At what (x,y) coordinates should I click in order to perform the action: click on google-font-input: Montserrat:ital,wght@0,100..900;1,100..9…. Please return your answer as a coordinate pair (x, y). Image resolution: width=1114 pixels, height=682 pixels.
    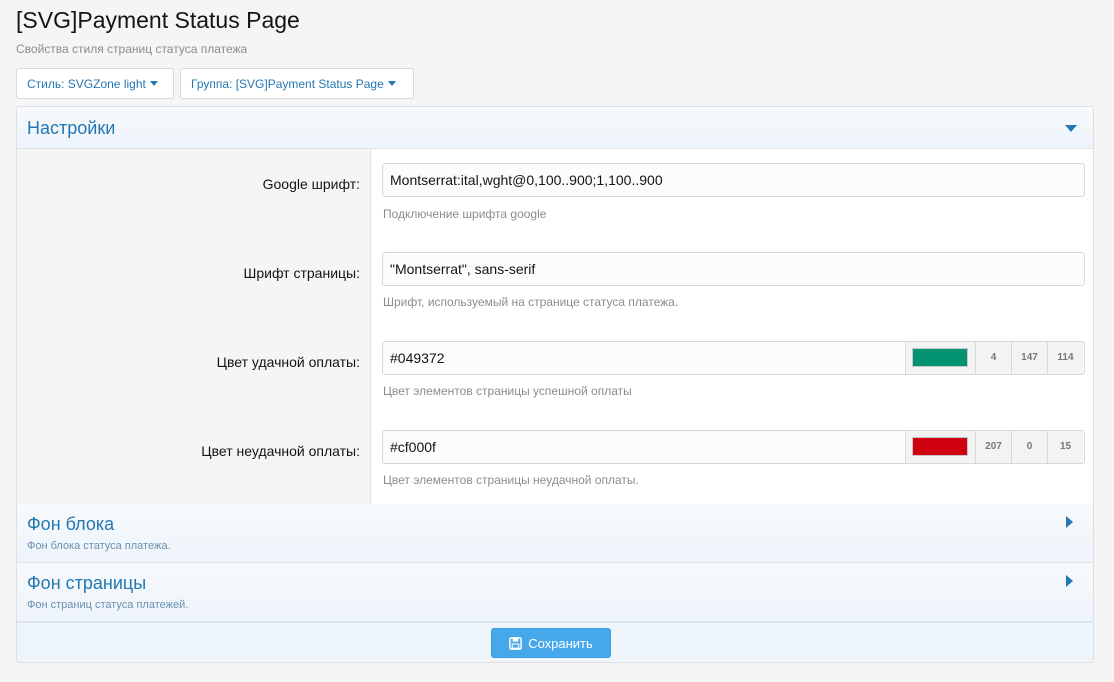
    Looking at the image, I should click on (733, 180).